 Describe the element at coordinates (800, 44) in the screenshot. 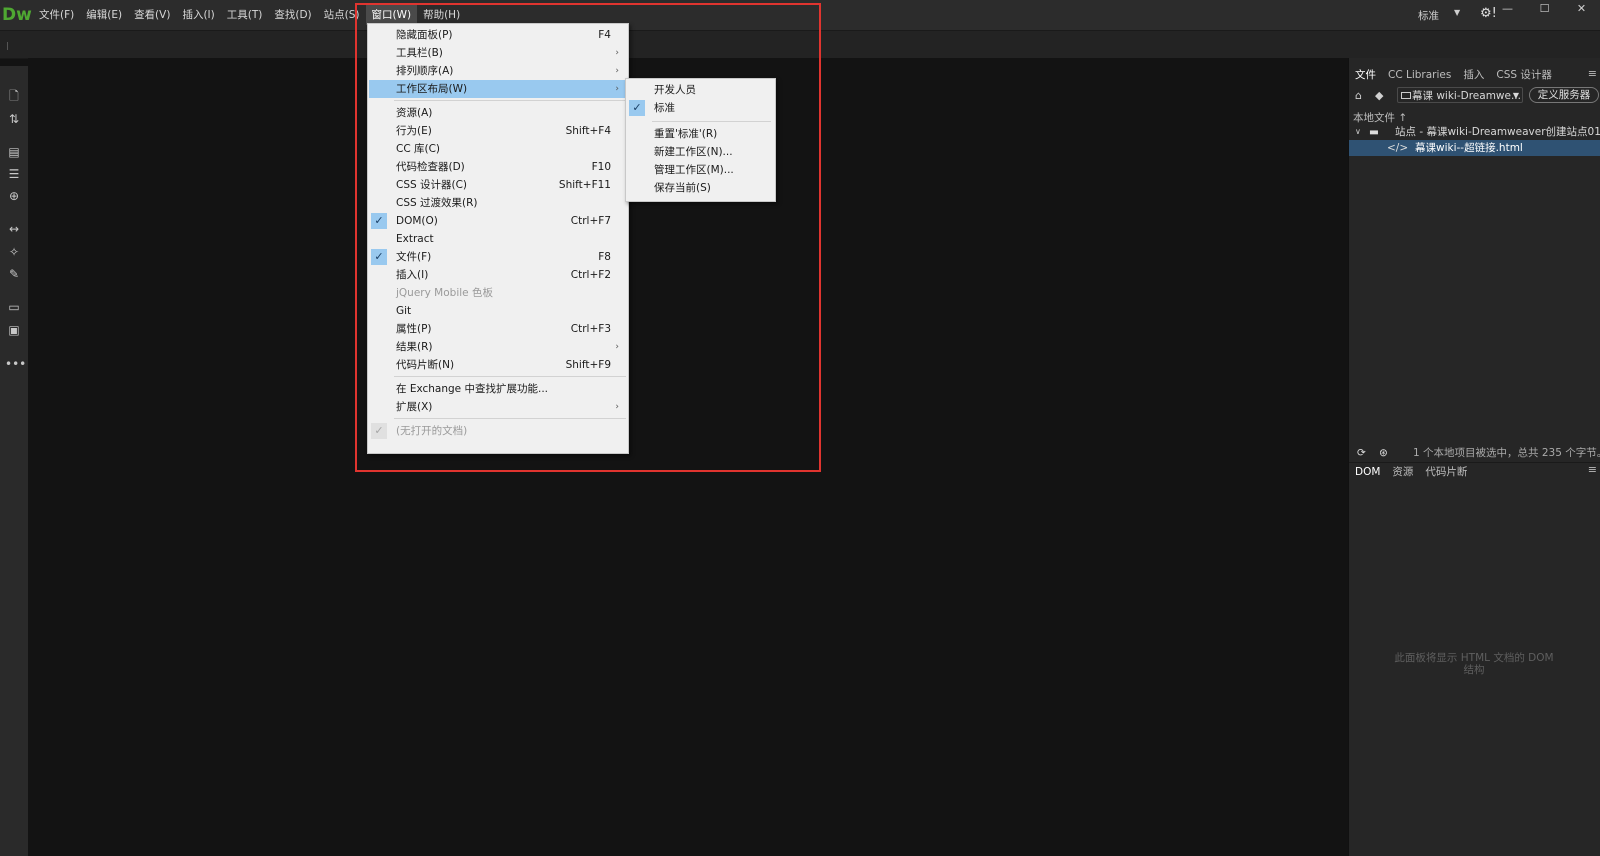

I see `document-toolbar` at that location.